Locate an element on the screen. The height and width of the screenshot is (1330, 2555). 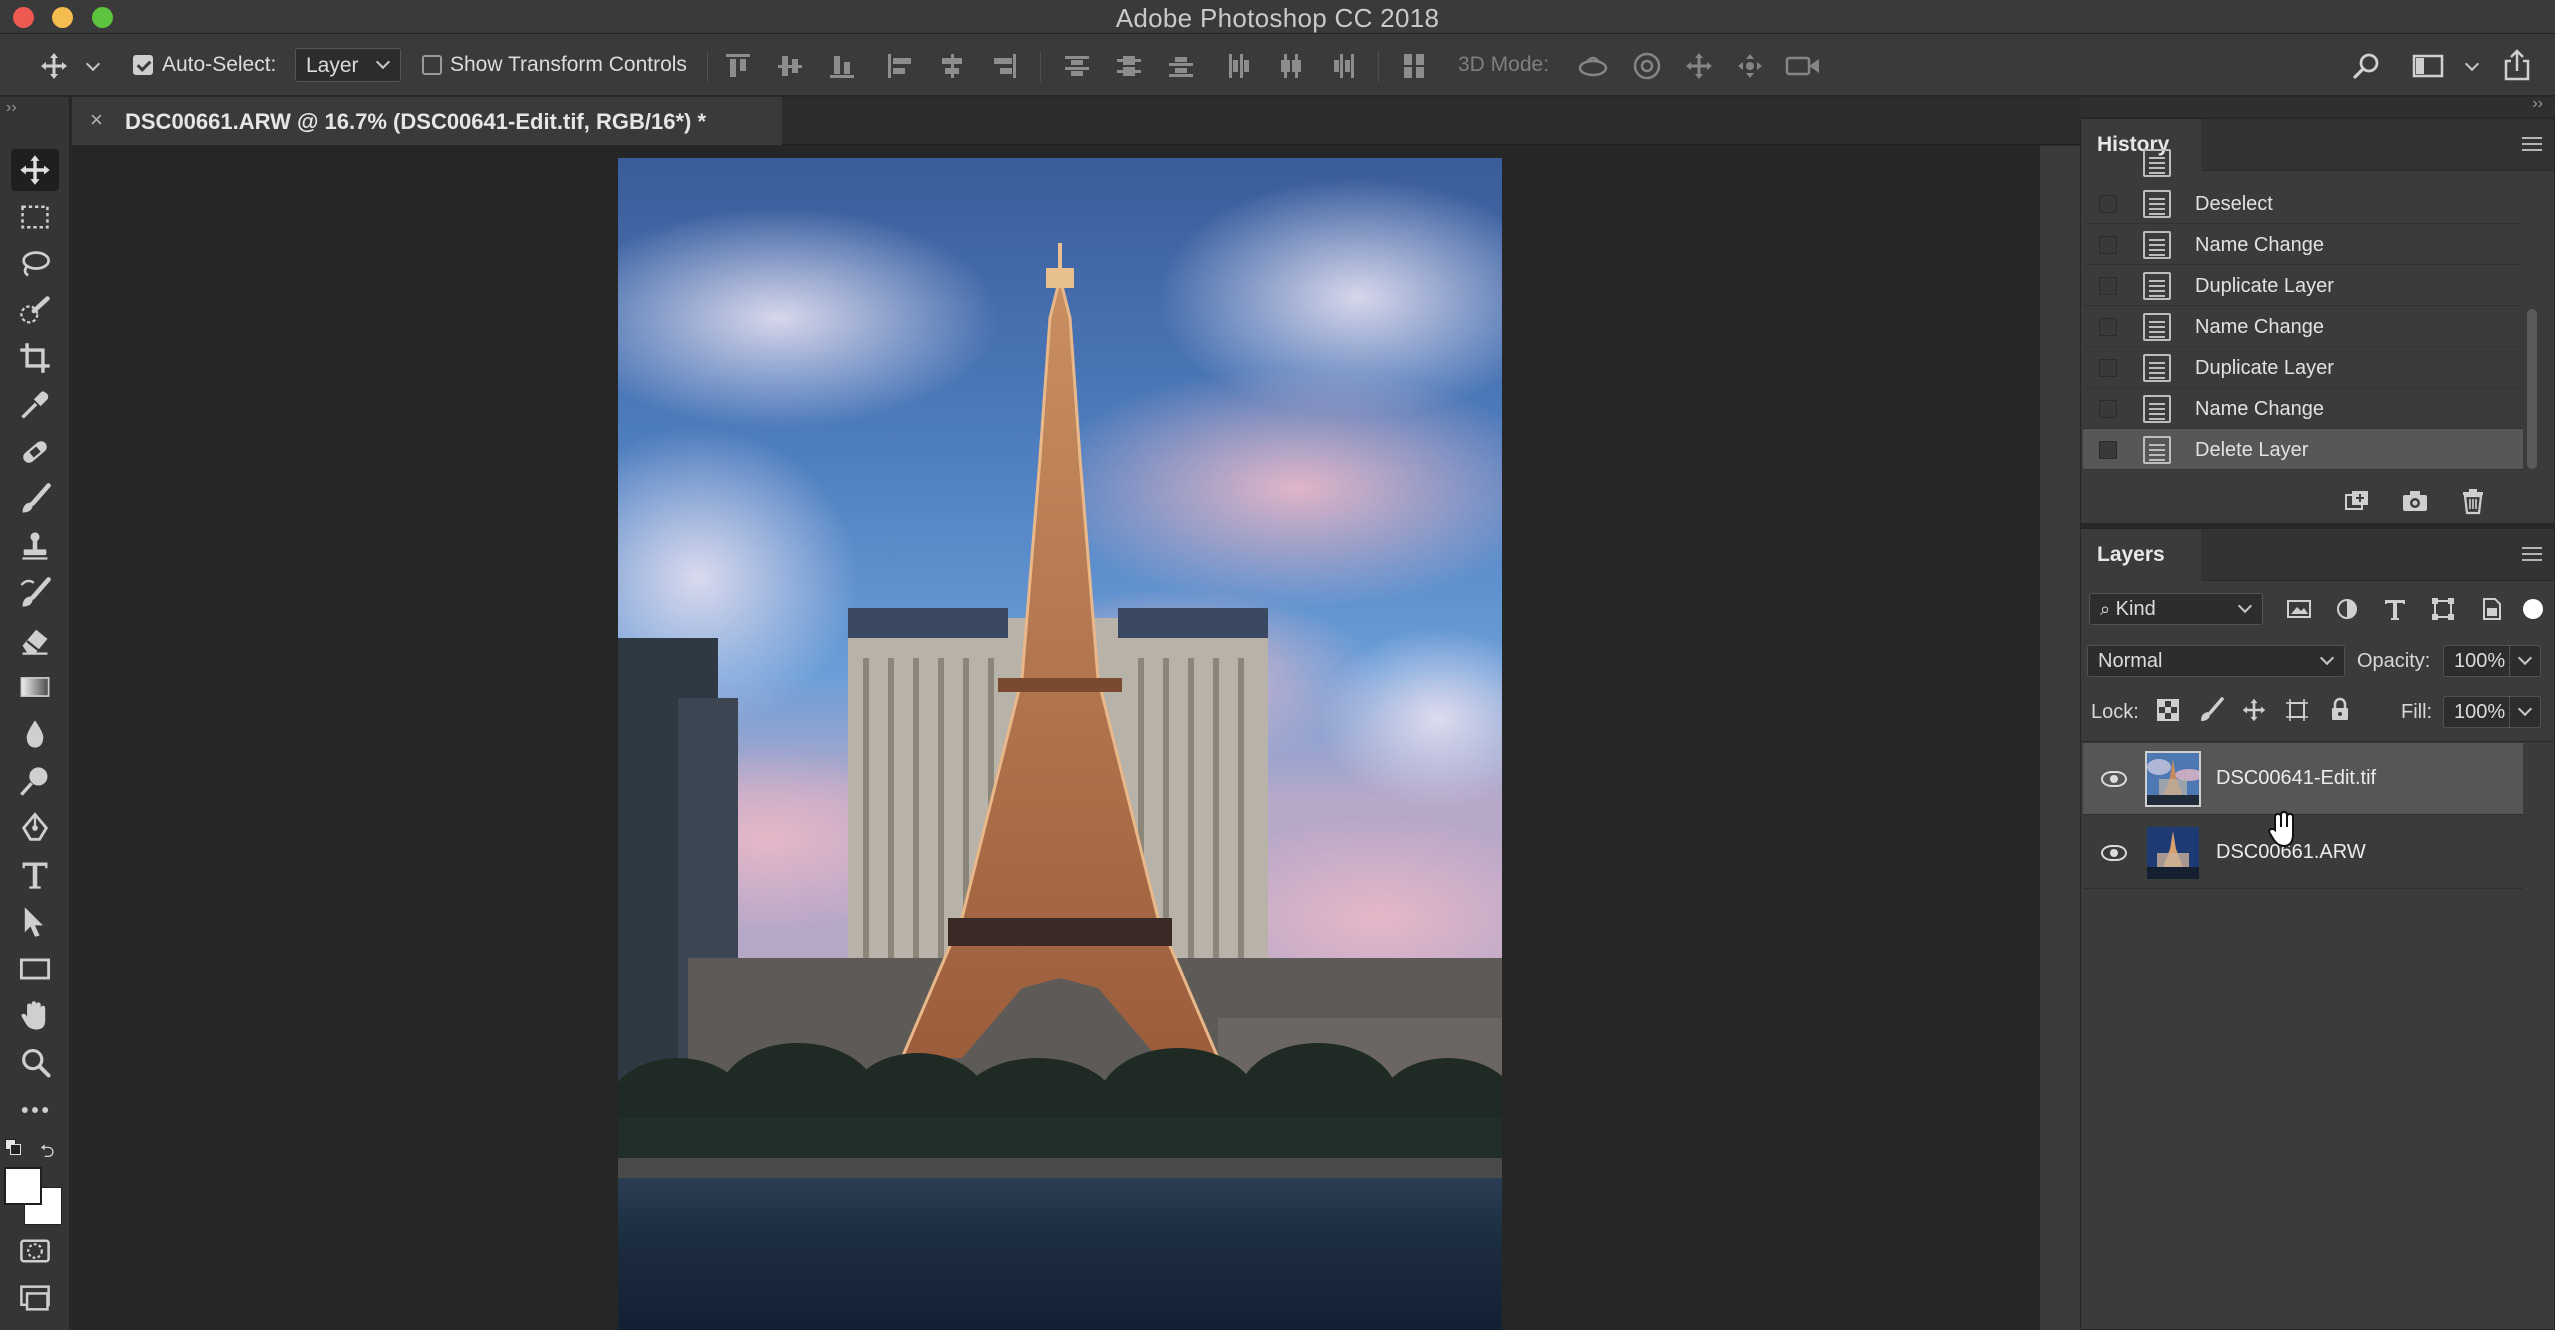
brush-tool-icon is located at coordinates (35, 499).